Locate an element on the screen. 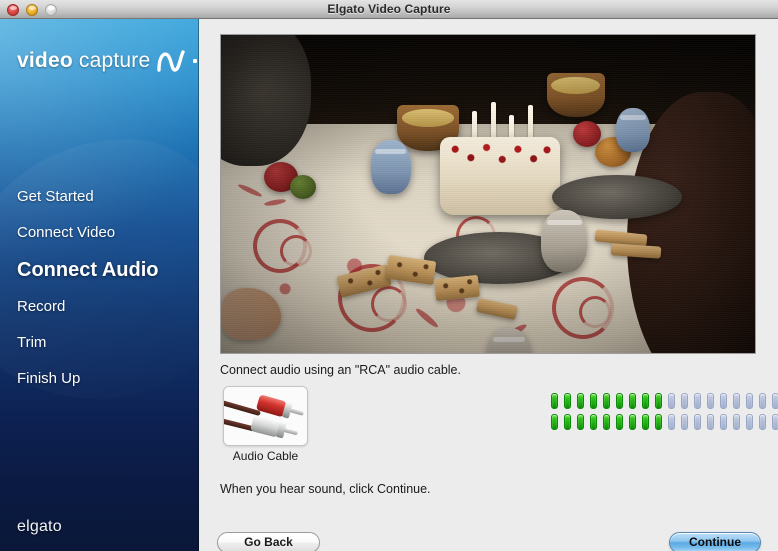  sidebar-item-record: Record is located at coordinates (99, 307).